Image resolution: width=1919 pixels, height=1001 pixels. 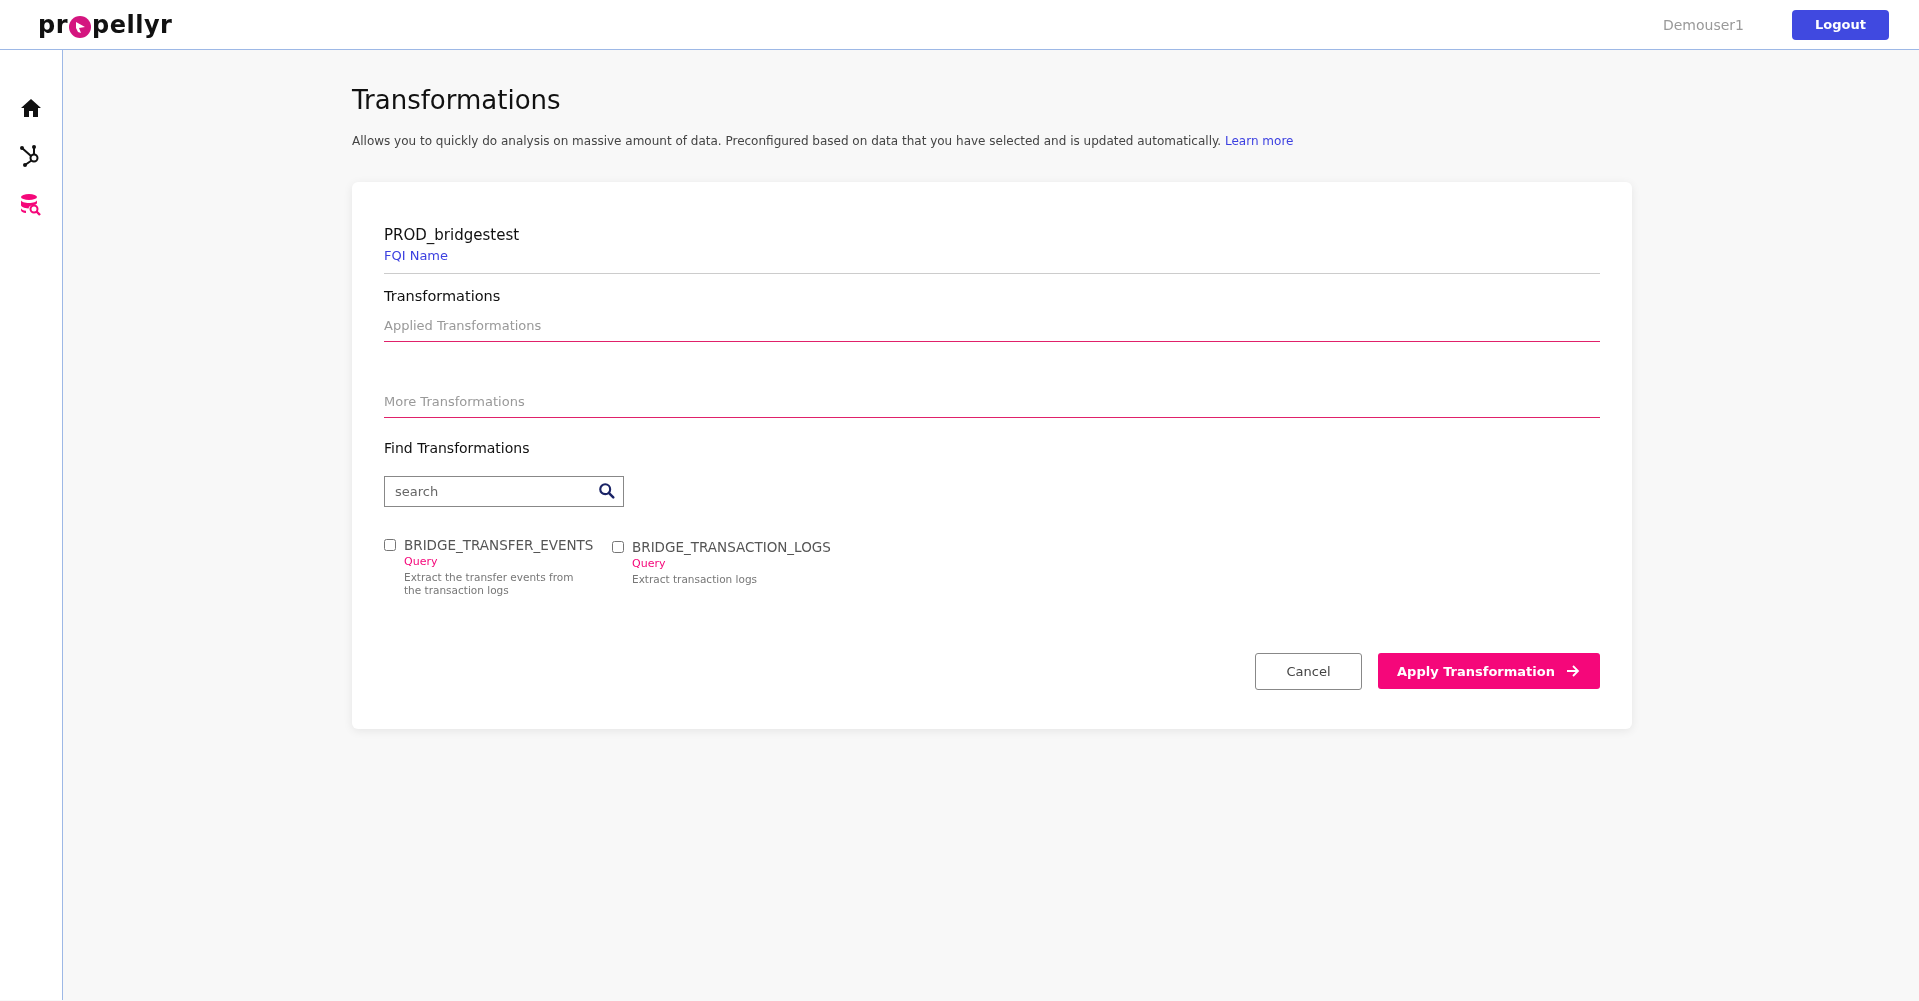 What do you see at coordinates (417, 255) in the screenshot?
I see `dataset-caption: FQI Name` at bounding box center [417, 255].